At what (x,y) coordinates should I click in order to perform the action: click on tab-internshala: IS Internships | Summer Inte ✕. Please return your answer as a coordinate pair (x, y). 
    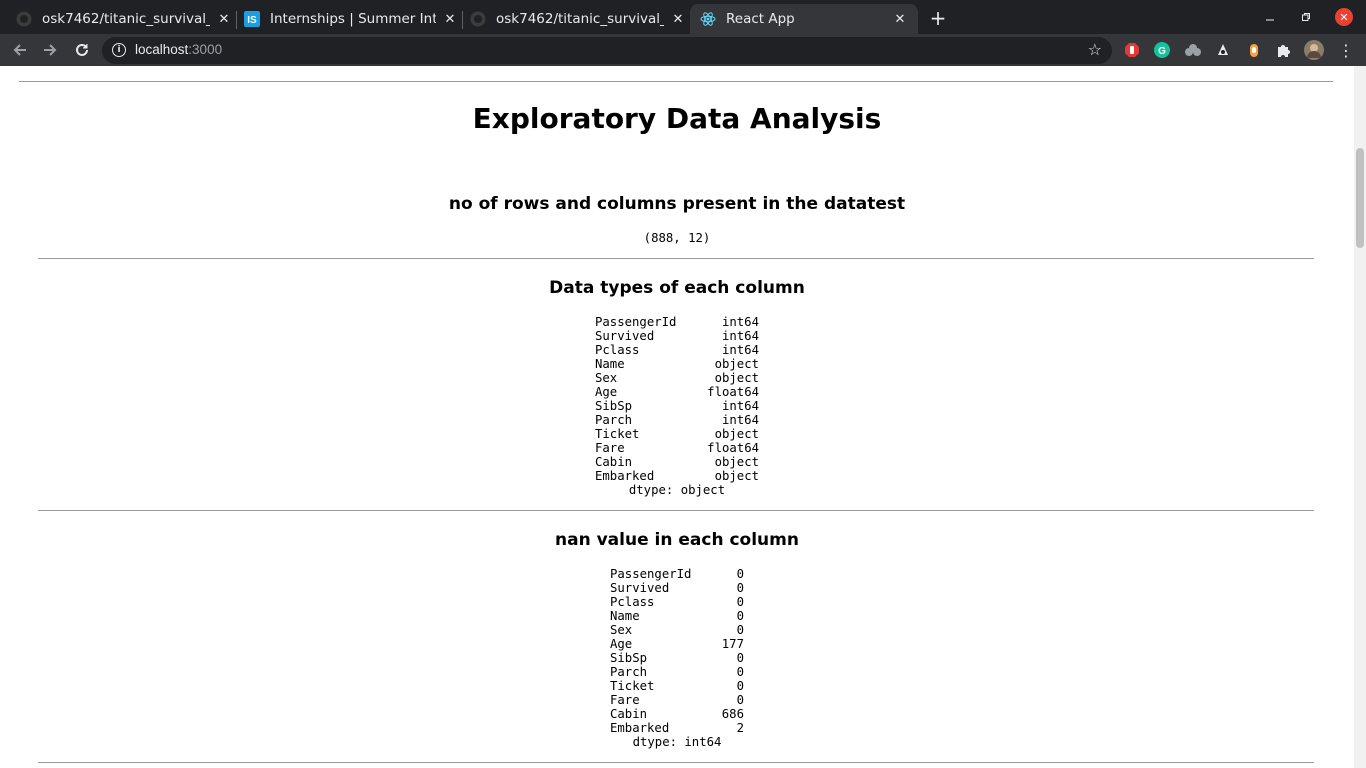
    Looking at the image, I should click on (351, 19).